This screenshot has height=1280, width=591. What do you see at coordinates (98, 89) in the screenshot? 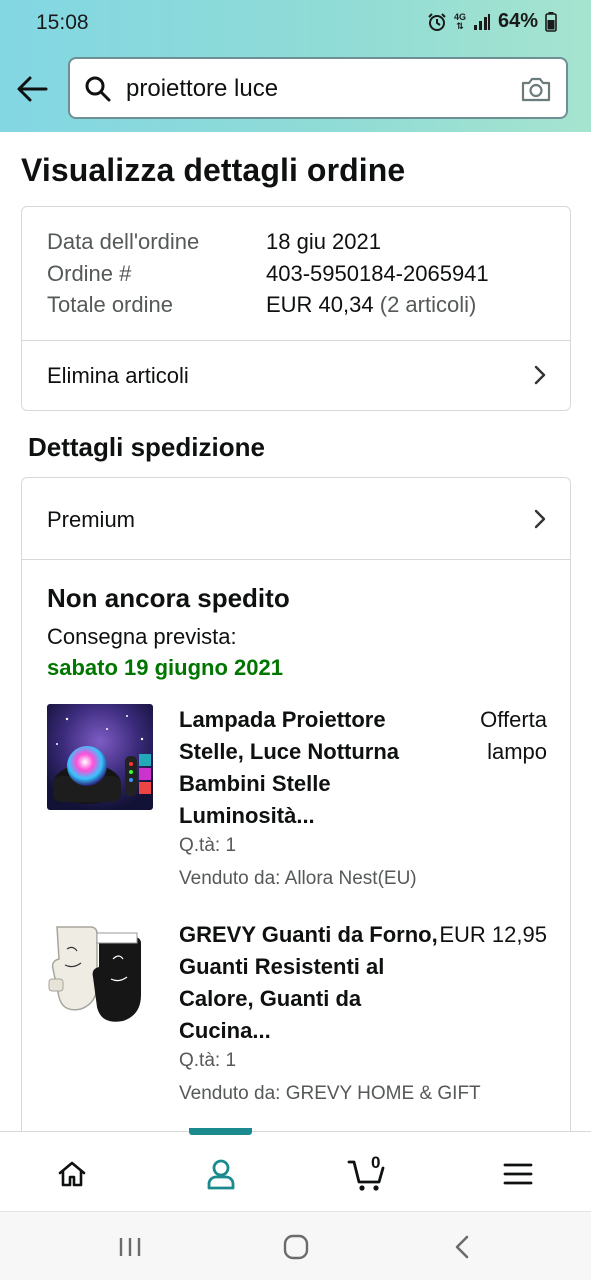
I see `search-icon` at bounding box center [98, 89].